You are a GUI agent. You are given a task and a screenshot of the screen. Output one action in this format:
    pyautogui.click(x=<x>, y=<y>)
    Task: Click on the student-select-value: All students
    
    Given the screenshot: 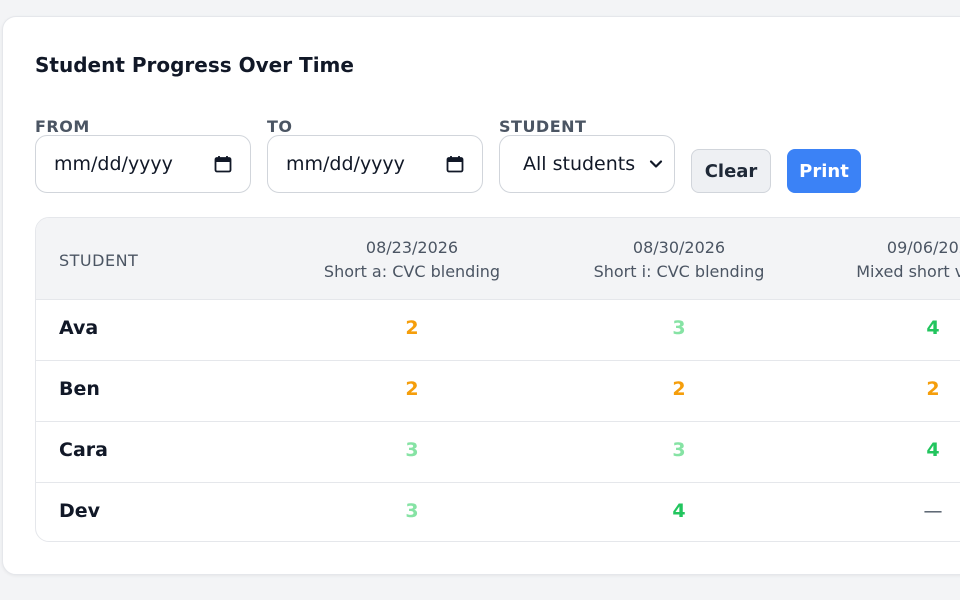 What is the action you would take?
    pyautogui.click(x=579, y=164)
    